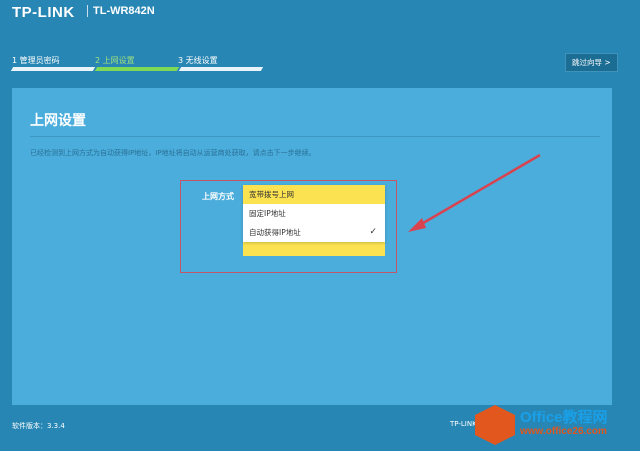 The image size is (640, 451). I want to click on watermark-text: Office教程网, so click(564, 417).